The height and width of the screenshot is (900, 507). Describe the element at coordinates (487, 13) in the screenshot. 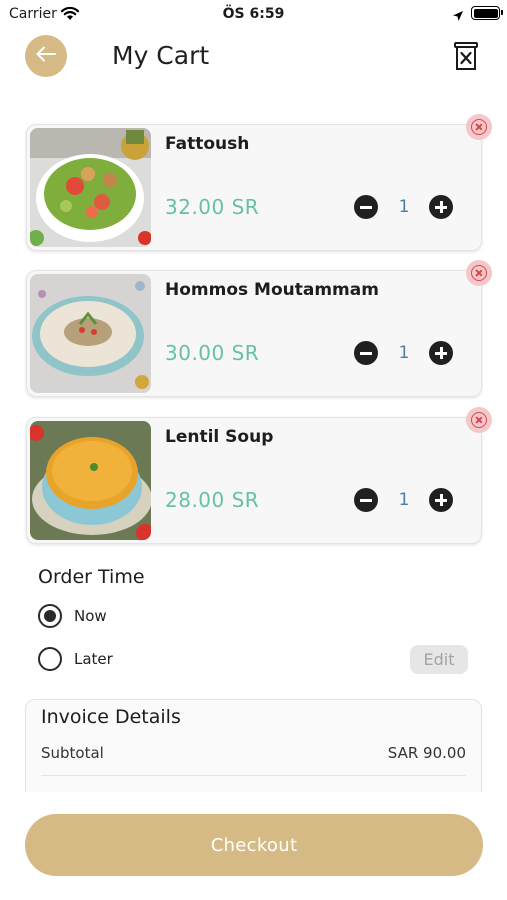

I see `battery-icon` at that location.